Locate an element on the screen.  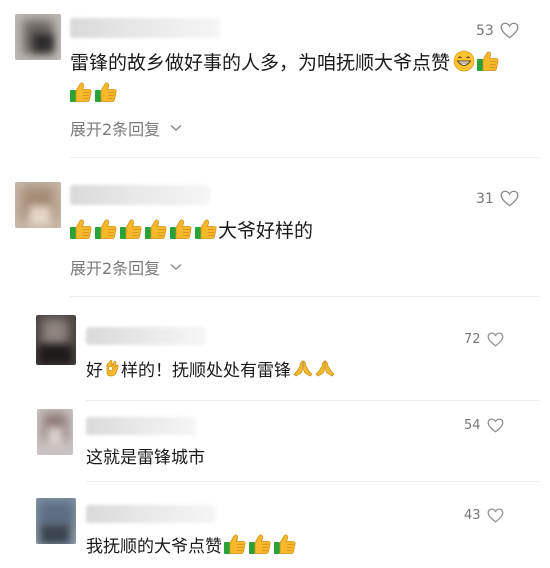
comment-text: 雷锋的故乡做好事的人多，为咱抚顺大爷点赞 is located at coordinates (285, 61).